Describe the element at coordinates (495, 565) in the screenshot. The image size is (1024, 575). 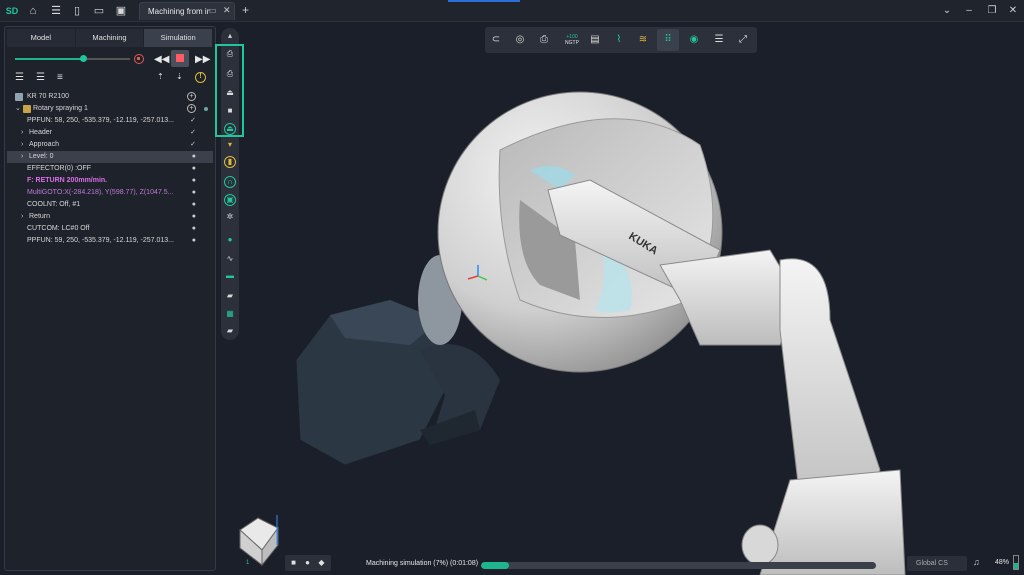
I see `simulation-progress-fill` at that location.